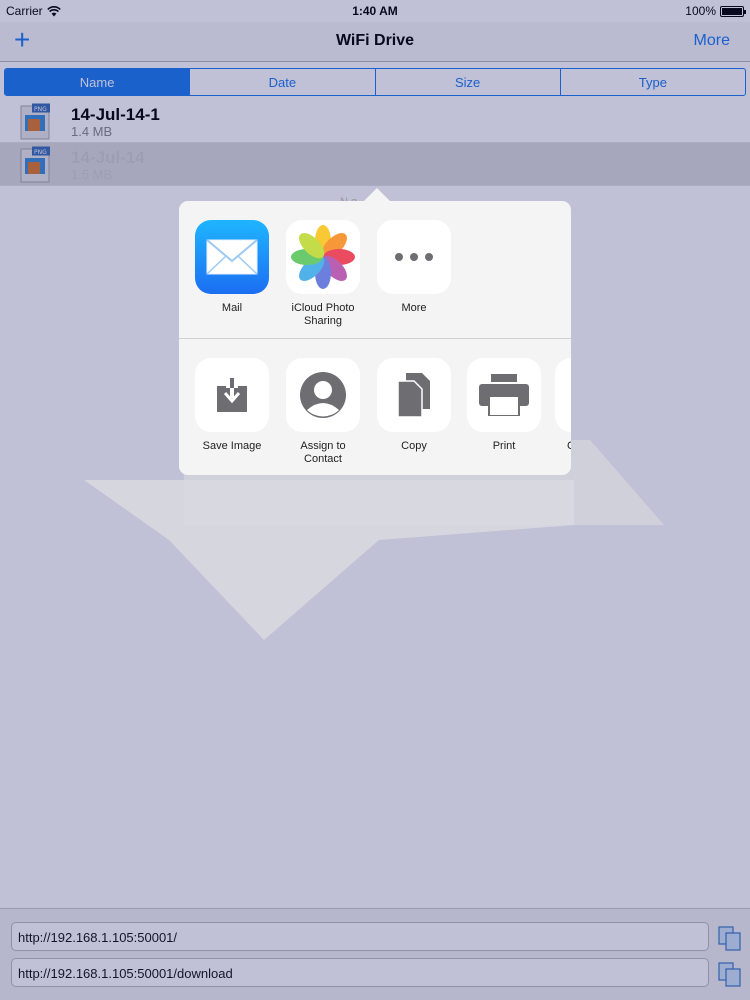 The height and width of the screenshot is (1000, 750). Describe the element at coordinates (323, 314) in the screenshot. I see `share-app-label: iCloud Photo Sharing` at that location.